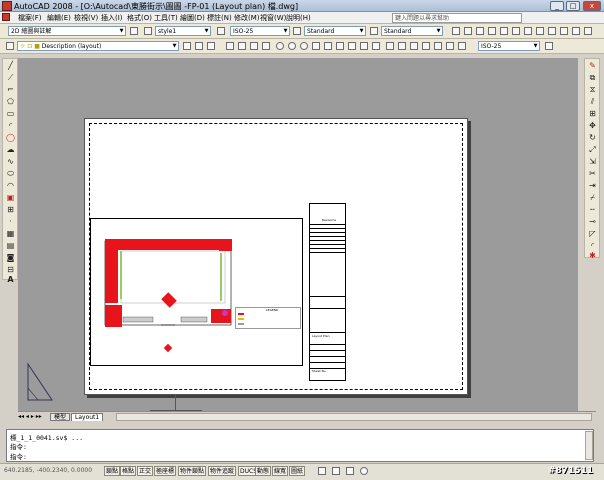  Describe the element at coordinates (592, 161) in the screenshot. I see `stretch-icon: ⇲` at that location.